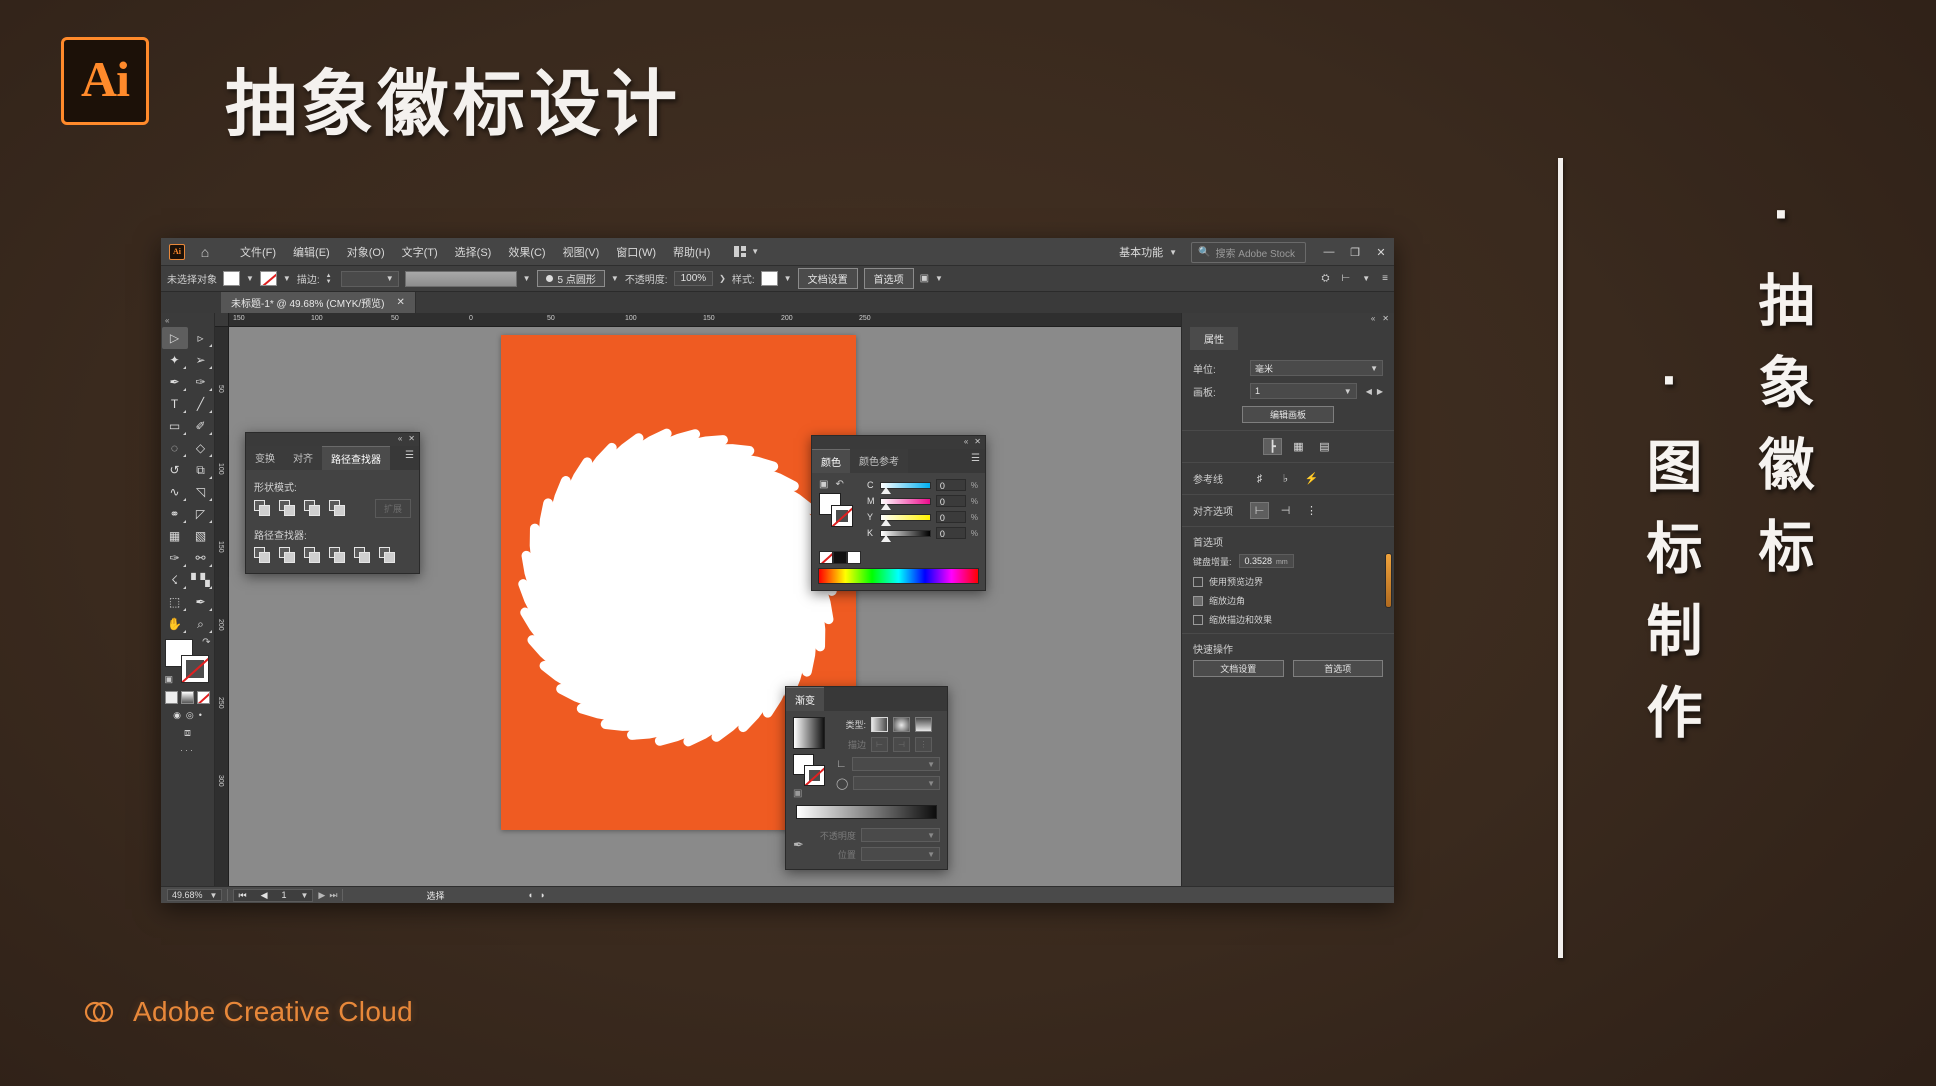 Image resolution: width=1936 pixels, height=1086 pixels. What do you see at coordinates (1285, 510) in the screenshot?
I see `align-to-key-object-icon: ⊣` at bounding box center [1285, 510].